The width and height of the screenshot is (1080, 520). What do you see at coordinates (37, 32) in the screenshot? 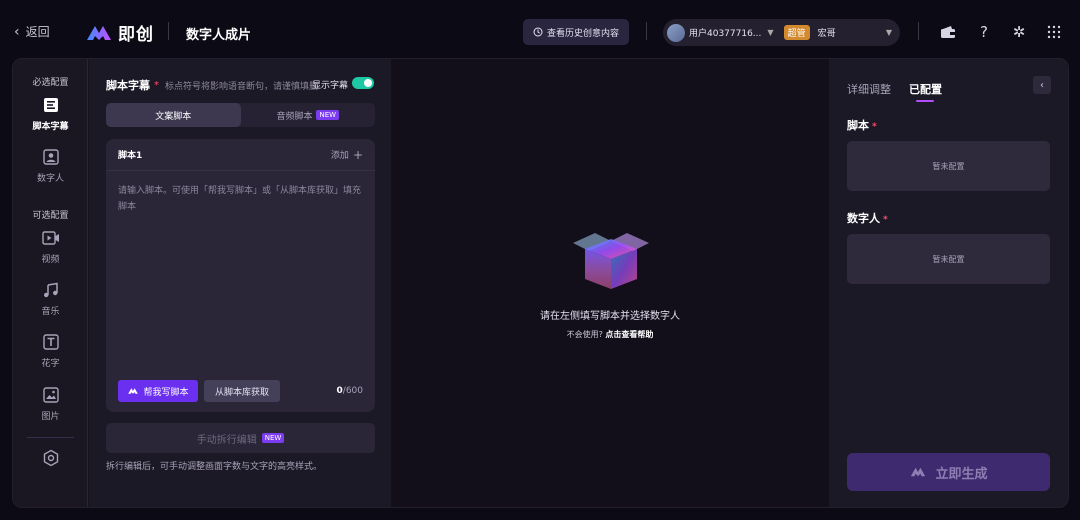
I see `back-label: 返回` at bounding box center [37, 32].